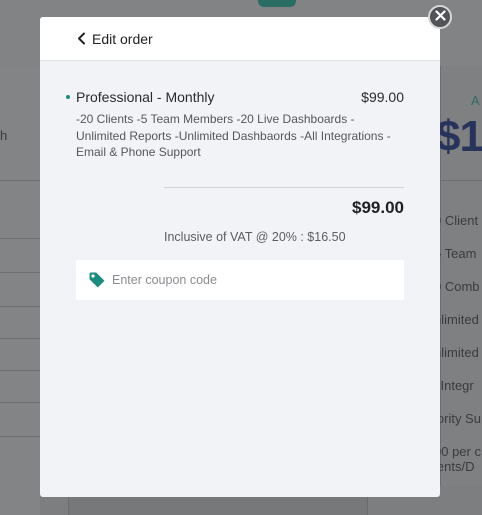  What do you see at coordinates (456, 220) in the screenshot?
I see `background-feature: 0 Client` at bounding box center [456, 220].